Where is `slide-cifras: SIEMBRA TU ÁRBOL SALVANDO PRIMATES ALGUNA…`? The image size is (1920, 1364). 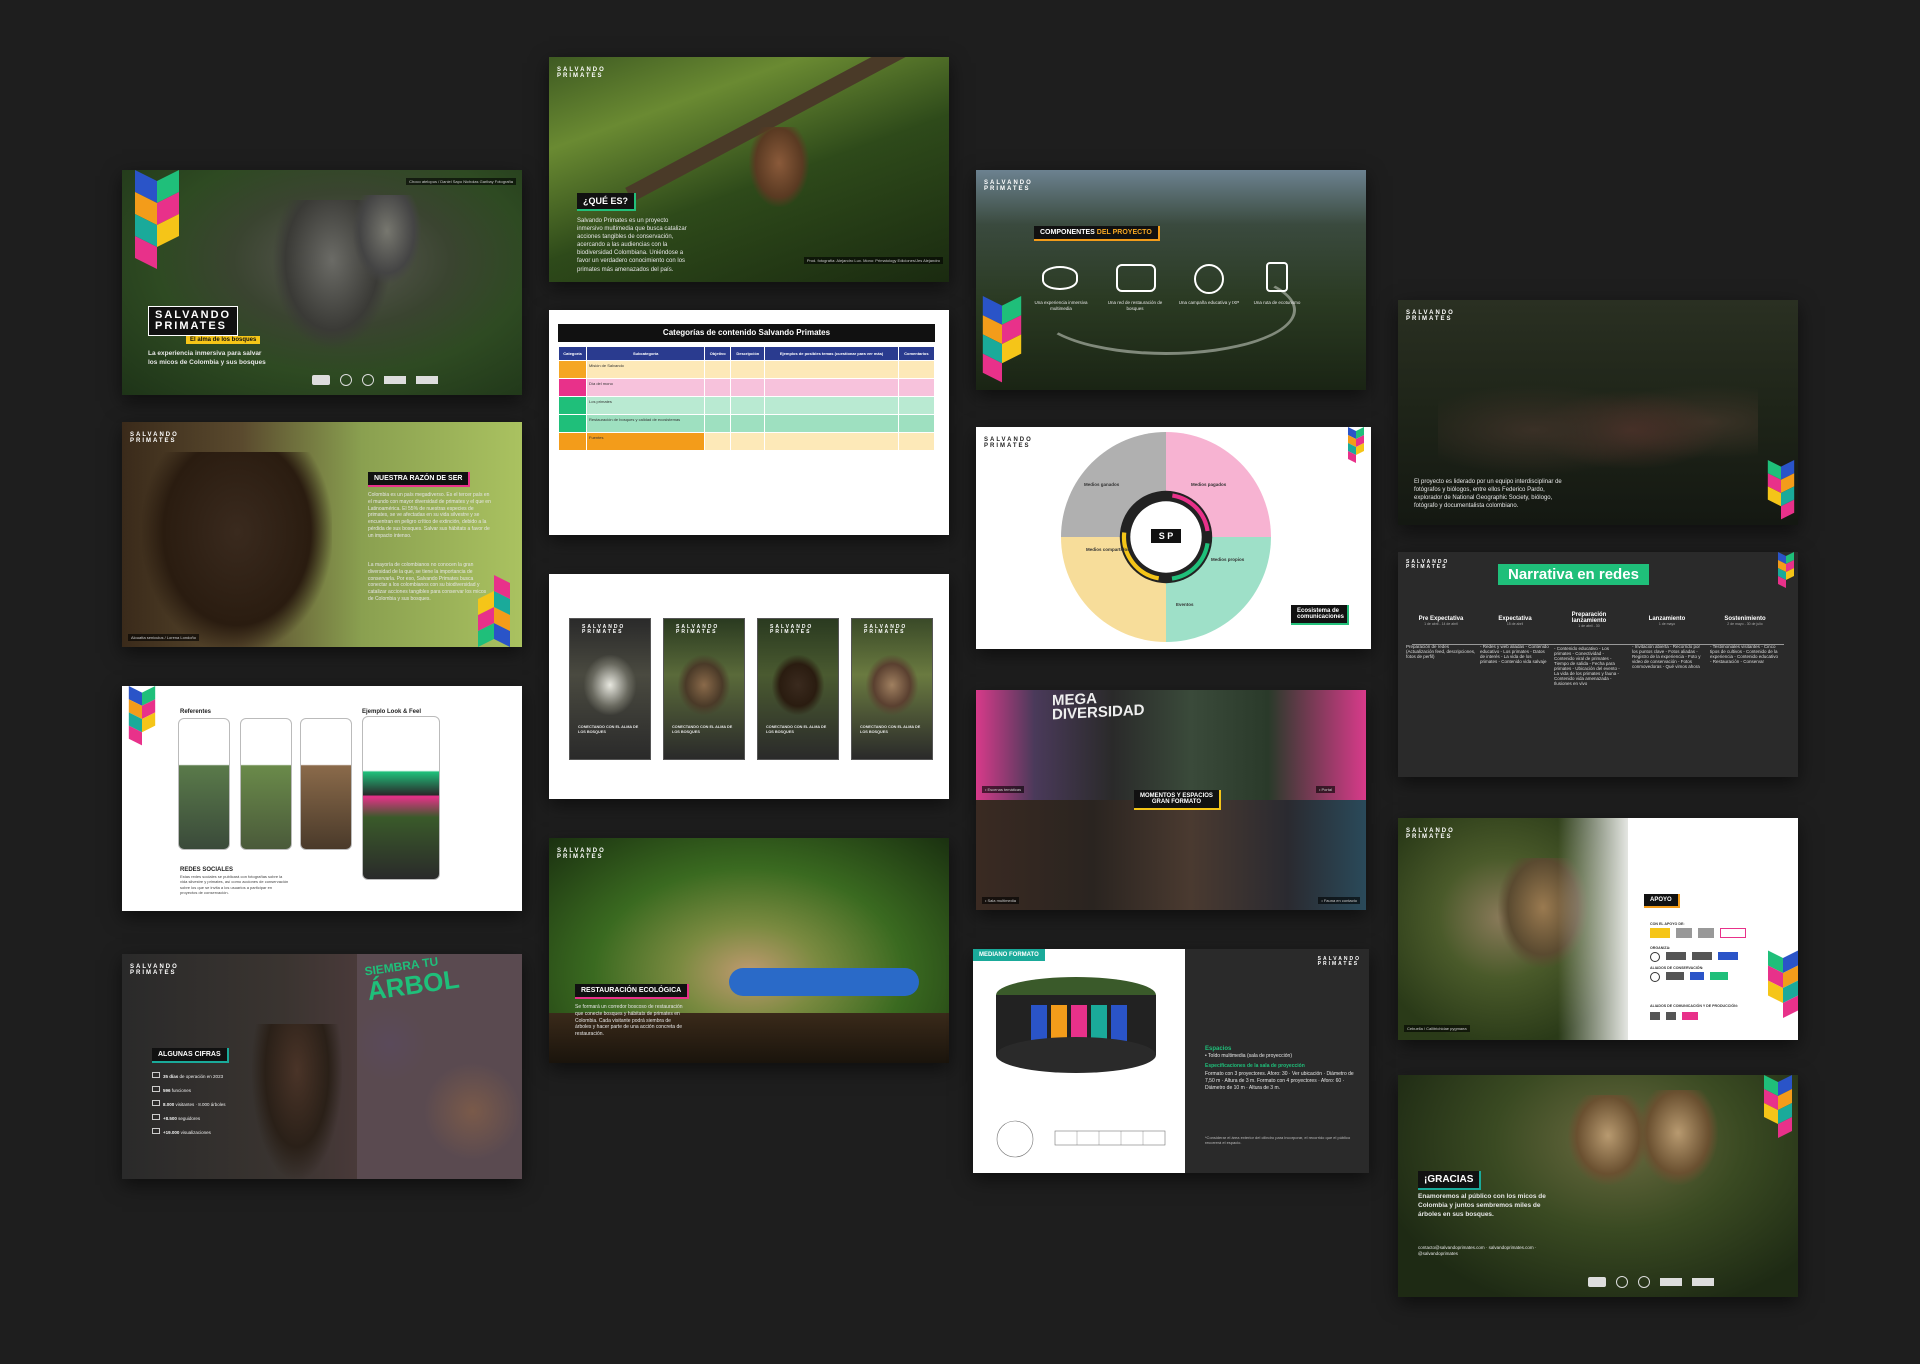 slide-cifras: SIEMBRA TU ÁRBOL SALVANDO PRIMATES ALGUNA… is located at coordinates (322, 1066).